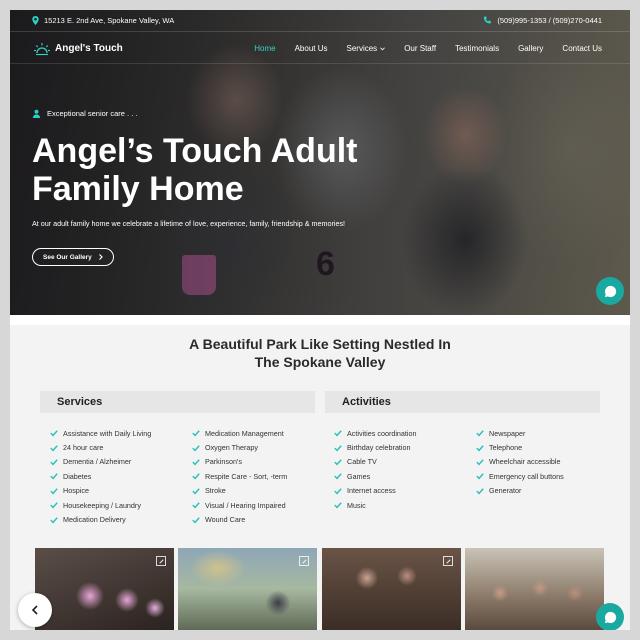 The width and height of the screenshot is (640, 640). I want to click on see-gallery-button: See Our Gallery, so click(73, 257).